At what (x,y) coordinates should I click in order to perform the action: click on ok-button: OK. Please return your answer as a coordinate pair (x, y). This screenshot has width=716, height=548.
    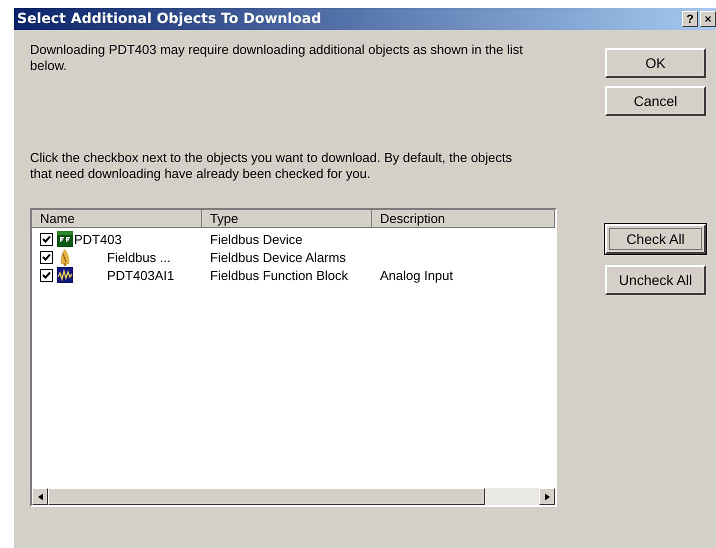
    Looking at the image, I should click on (655, 63).